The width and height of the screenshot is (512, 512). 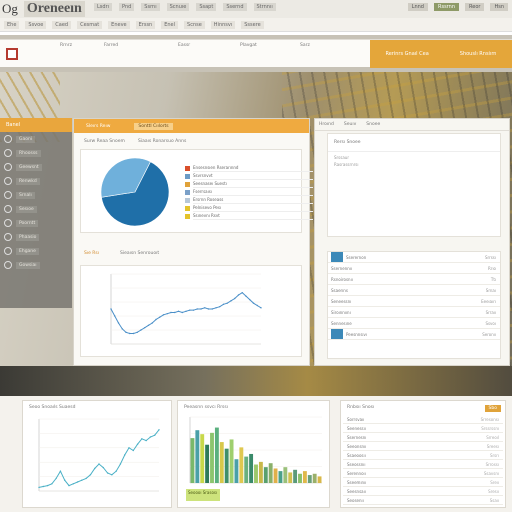 I want to click on top-nav-item: Strnnıı, so click(x=264, y=7).